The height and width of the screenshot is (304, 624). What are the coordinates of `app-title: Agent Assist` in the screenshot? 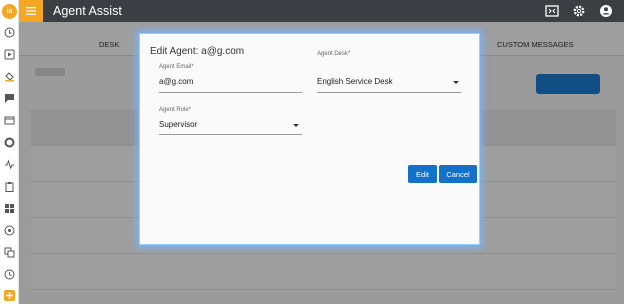 It's located at (87, 11).